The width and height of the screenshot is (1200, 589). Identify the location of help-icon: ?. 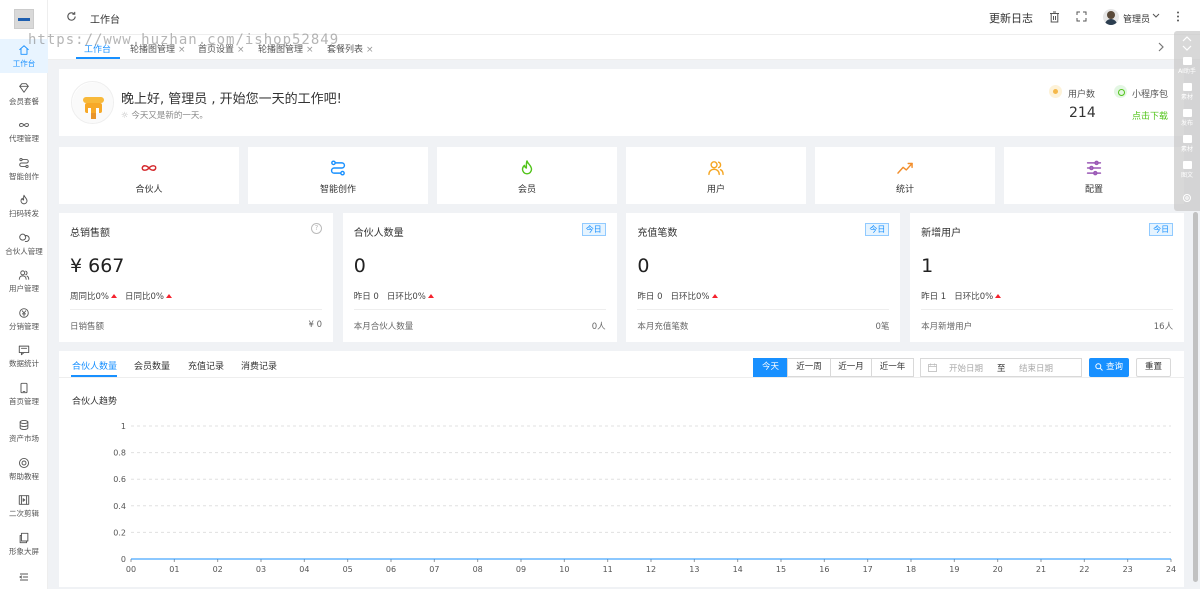
(316, 228).